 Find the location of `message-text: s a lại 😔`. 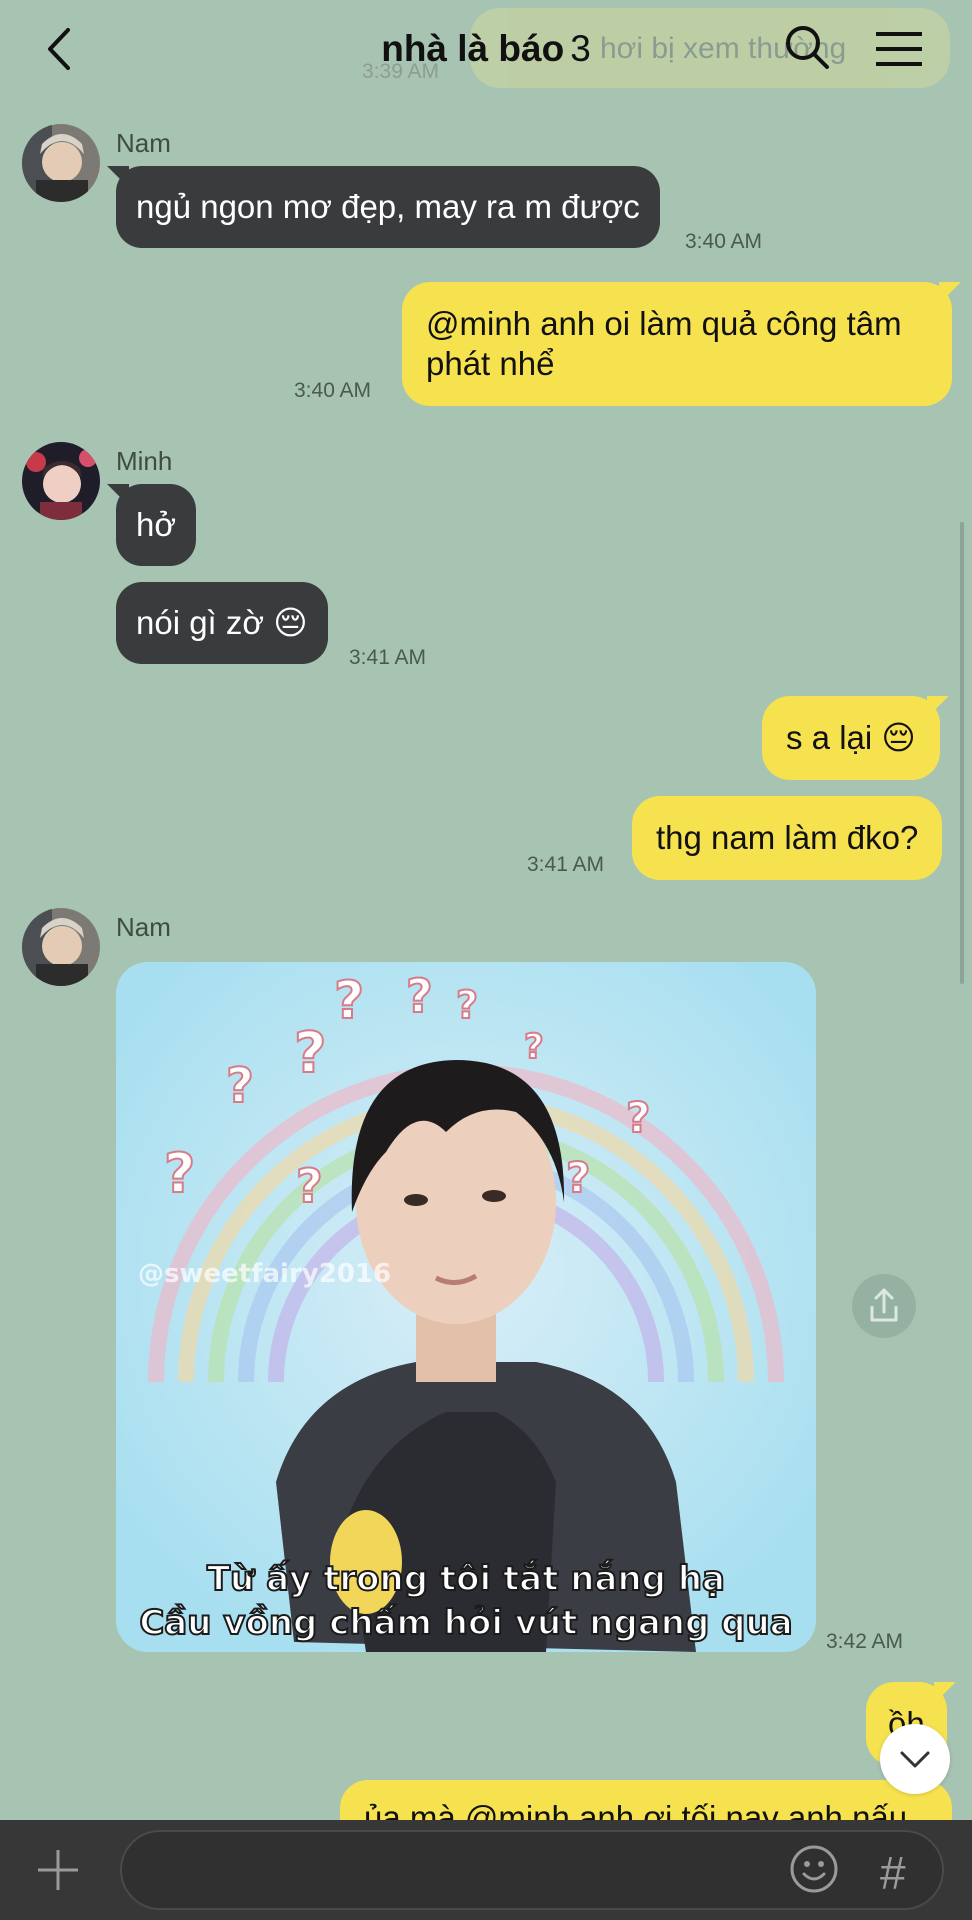

message-text: s a lại 😔 is located at coordinates (851, 737).